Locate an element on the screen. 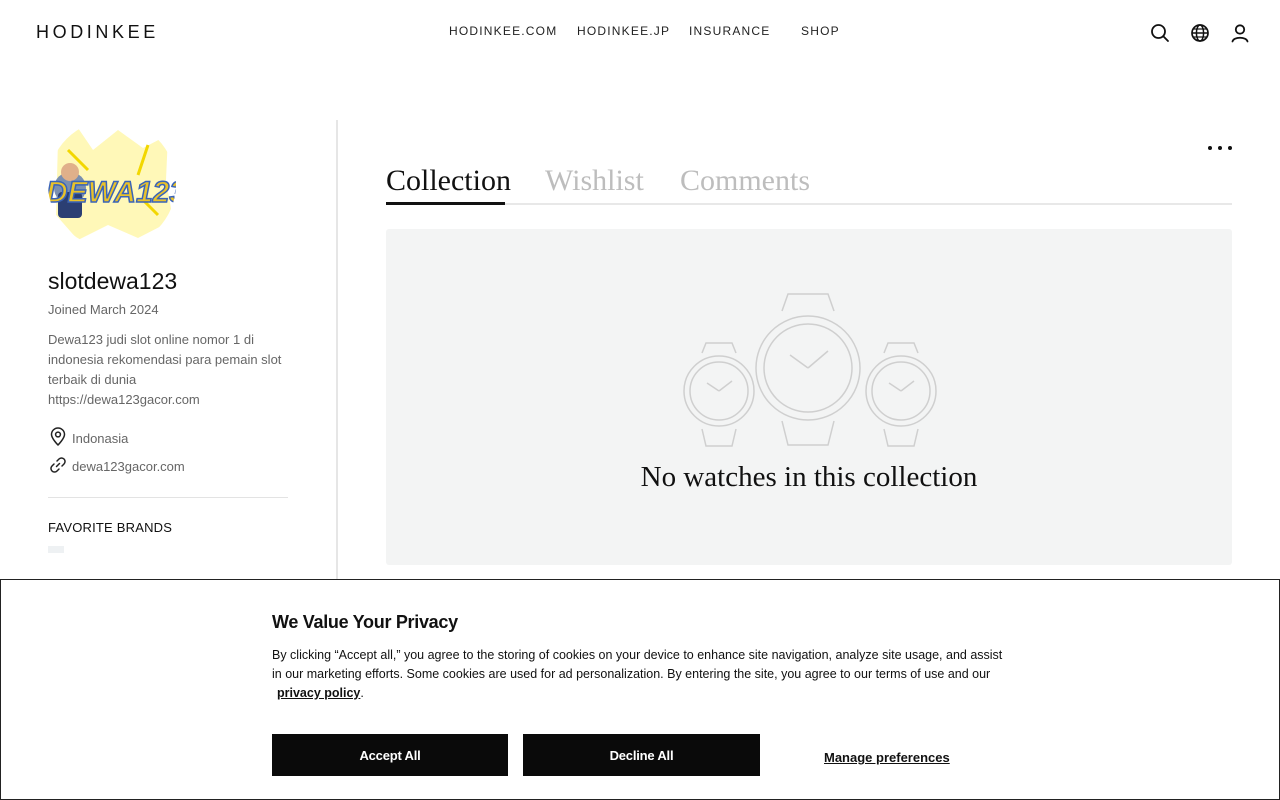 The width and height of the screenshot is (1280, 800). active-tab-indicator is located at coordinates (445, 203).